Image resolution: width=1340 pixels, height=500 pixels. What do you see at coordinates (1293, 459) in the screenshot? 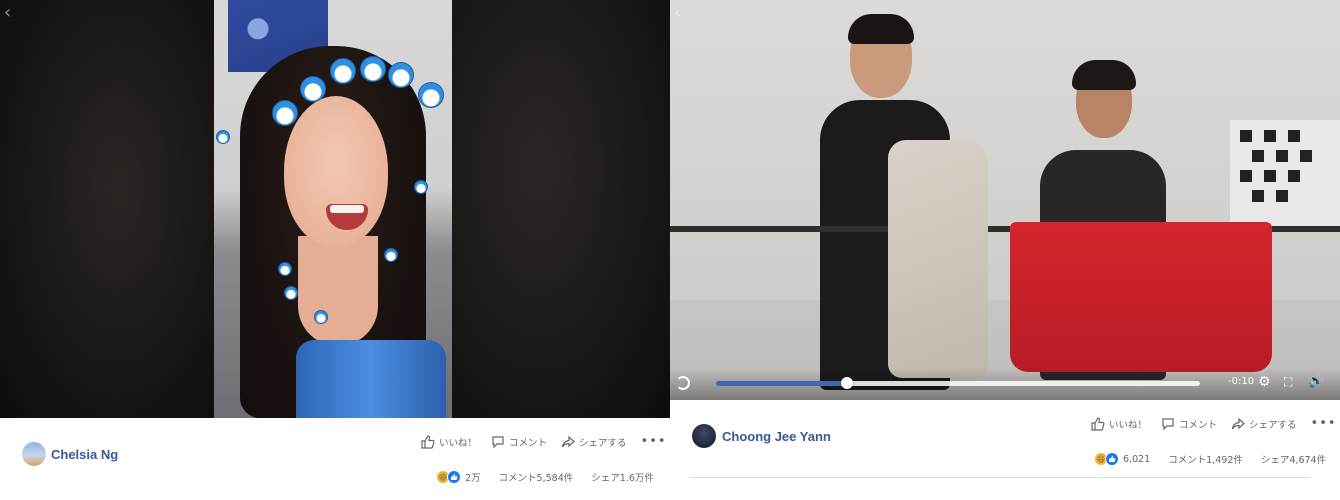
I see `share-count: シェア4,674件` at bounding box center [1293, 459].